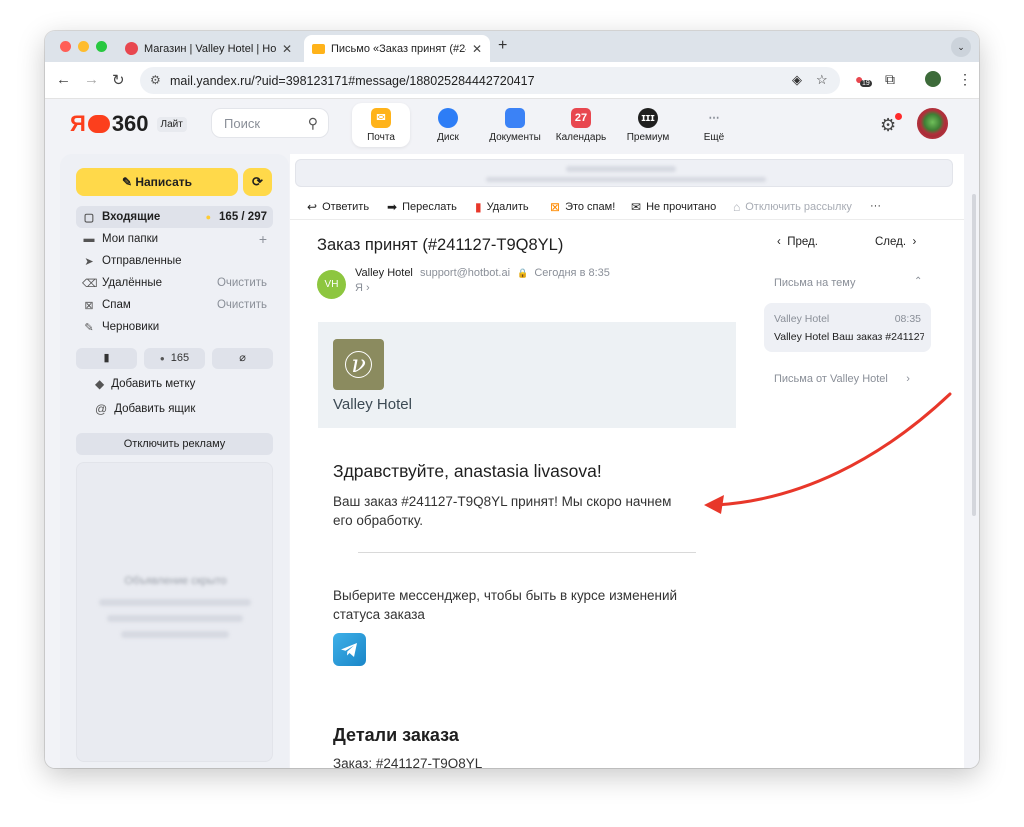 The image size is (1024, 827). Describe the element at coordinates (101, 46) in the screenshot. I see `maximize-window-button` at that location.